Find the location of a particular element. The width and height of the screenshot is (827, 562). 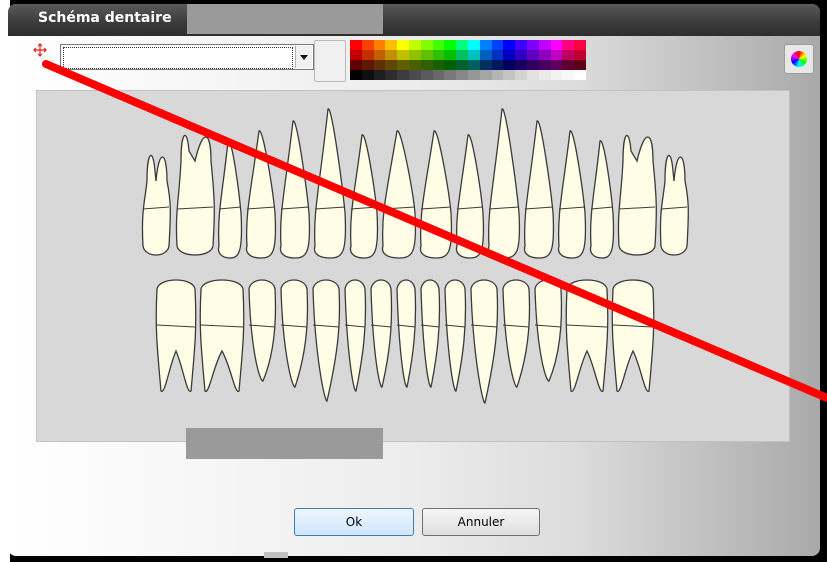

ok-button: Ok is located at coordinates (354, 522).